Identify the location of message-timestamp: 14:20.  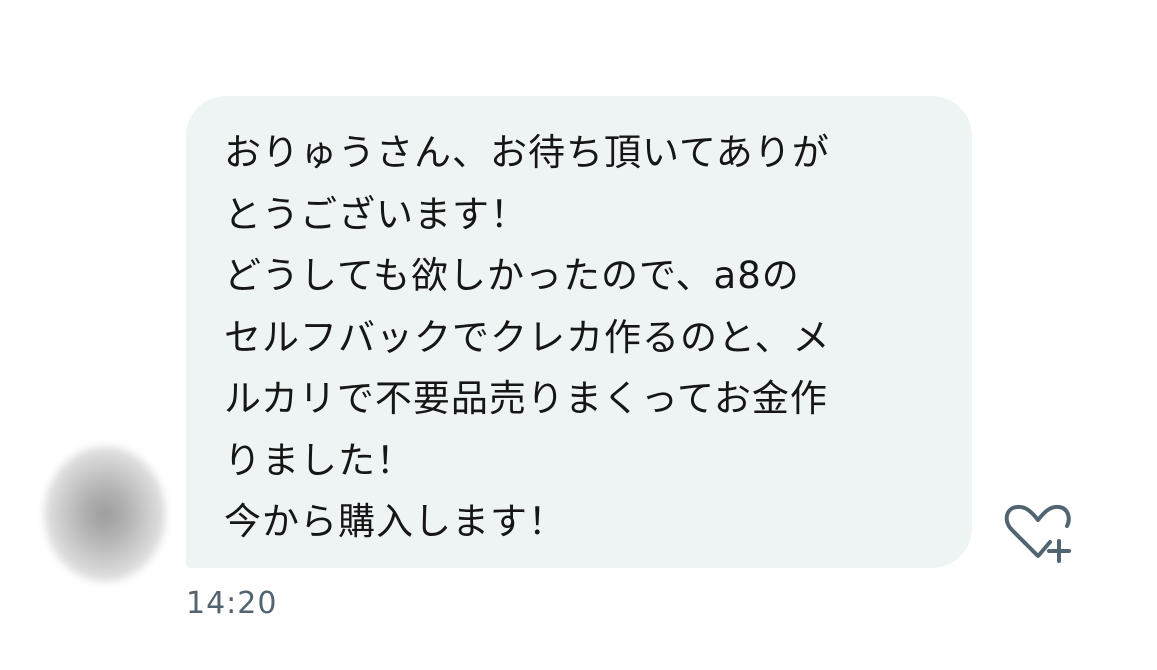
(232, 603).